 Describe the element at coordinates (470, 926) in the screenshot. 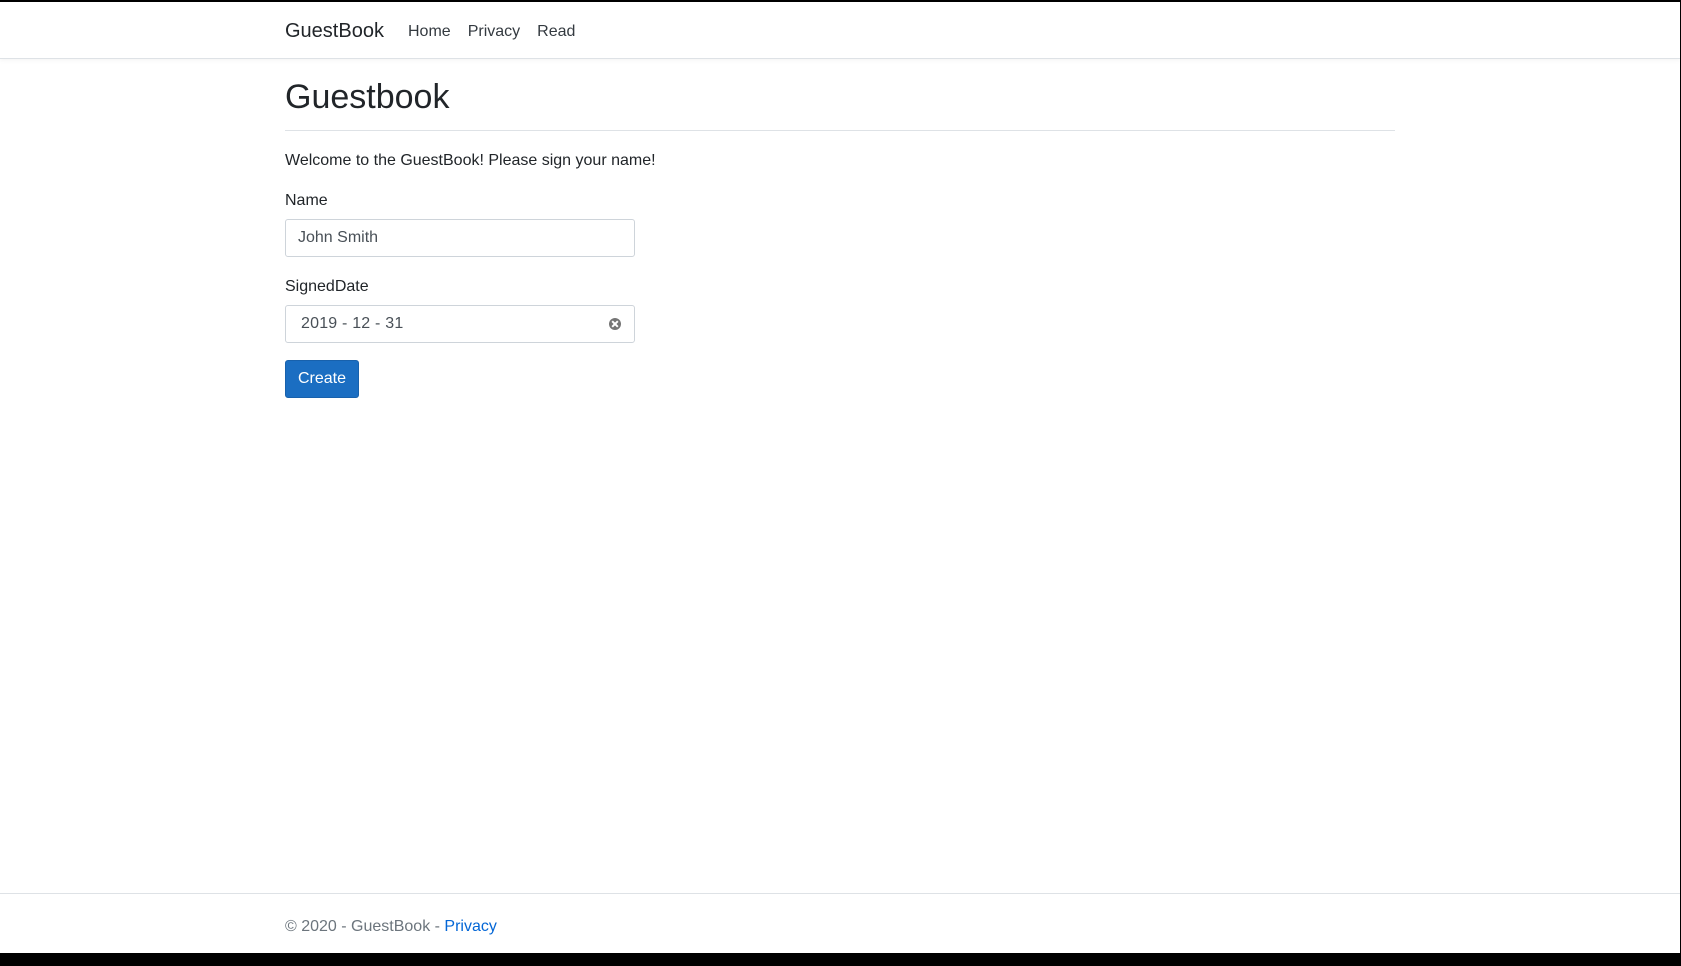

I see `footer-privacy-link: Privacy` at that location.